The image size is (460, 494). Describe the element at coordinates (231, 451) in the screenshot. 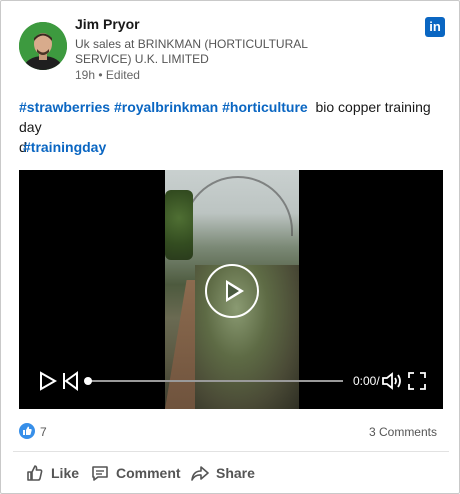

I see `divider` at that location.